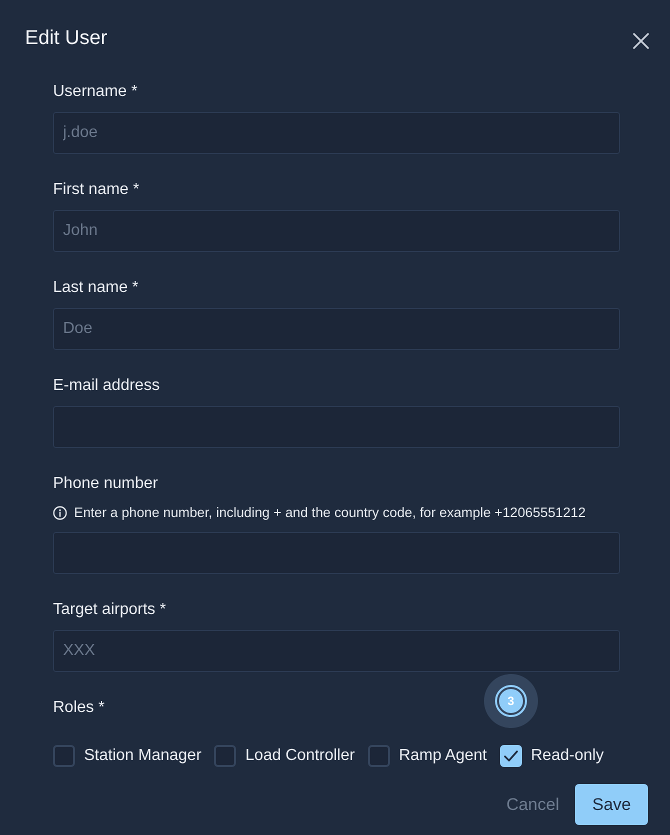 The width and height of the screenshot is (670, 835). I want to click on field-hint: Enter a phone number, including + and the country code, for example +12065551212, so click(330, 513).